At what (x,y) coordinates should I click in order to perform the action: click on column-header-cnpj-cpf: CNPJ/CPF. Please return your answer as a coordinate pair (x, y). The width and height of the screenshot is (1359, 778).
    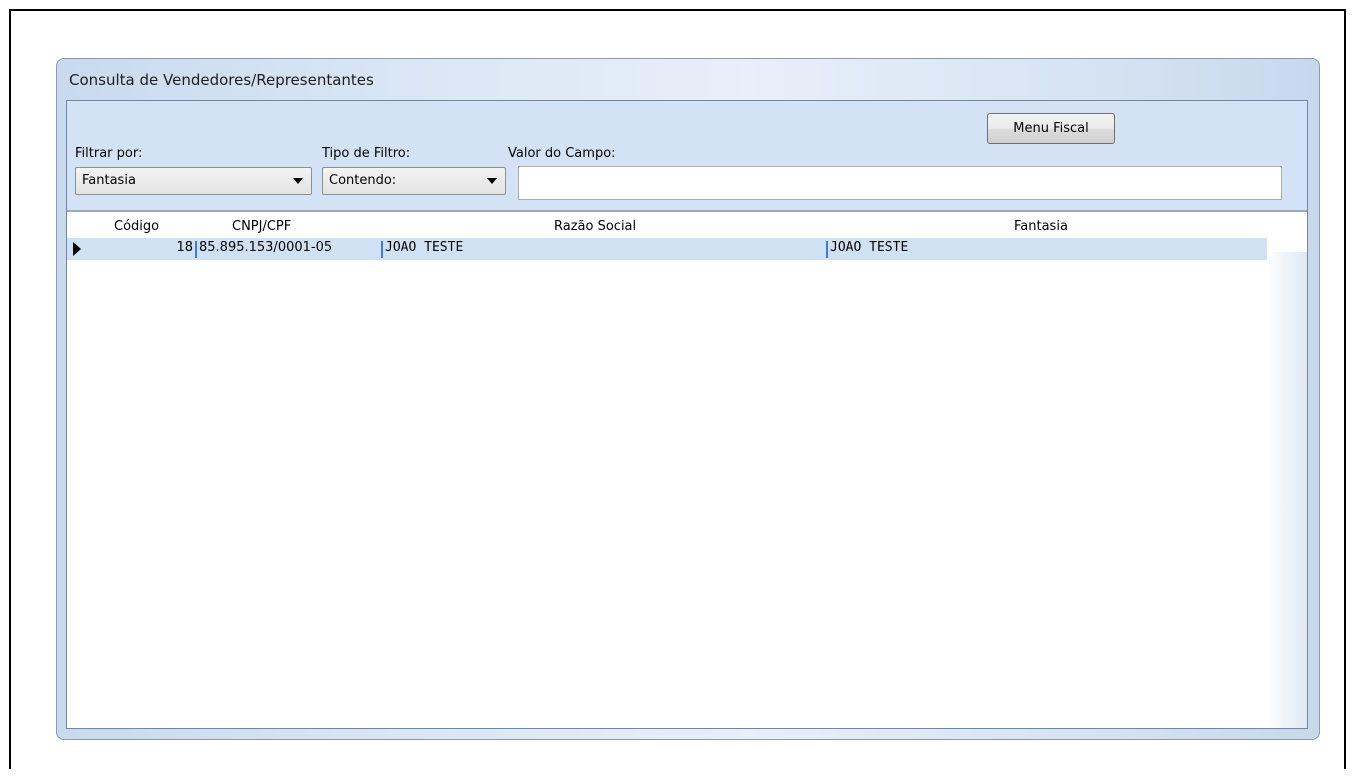
    Looking at the image, I should click on (261, 226).